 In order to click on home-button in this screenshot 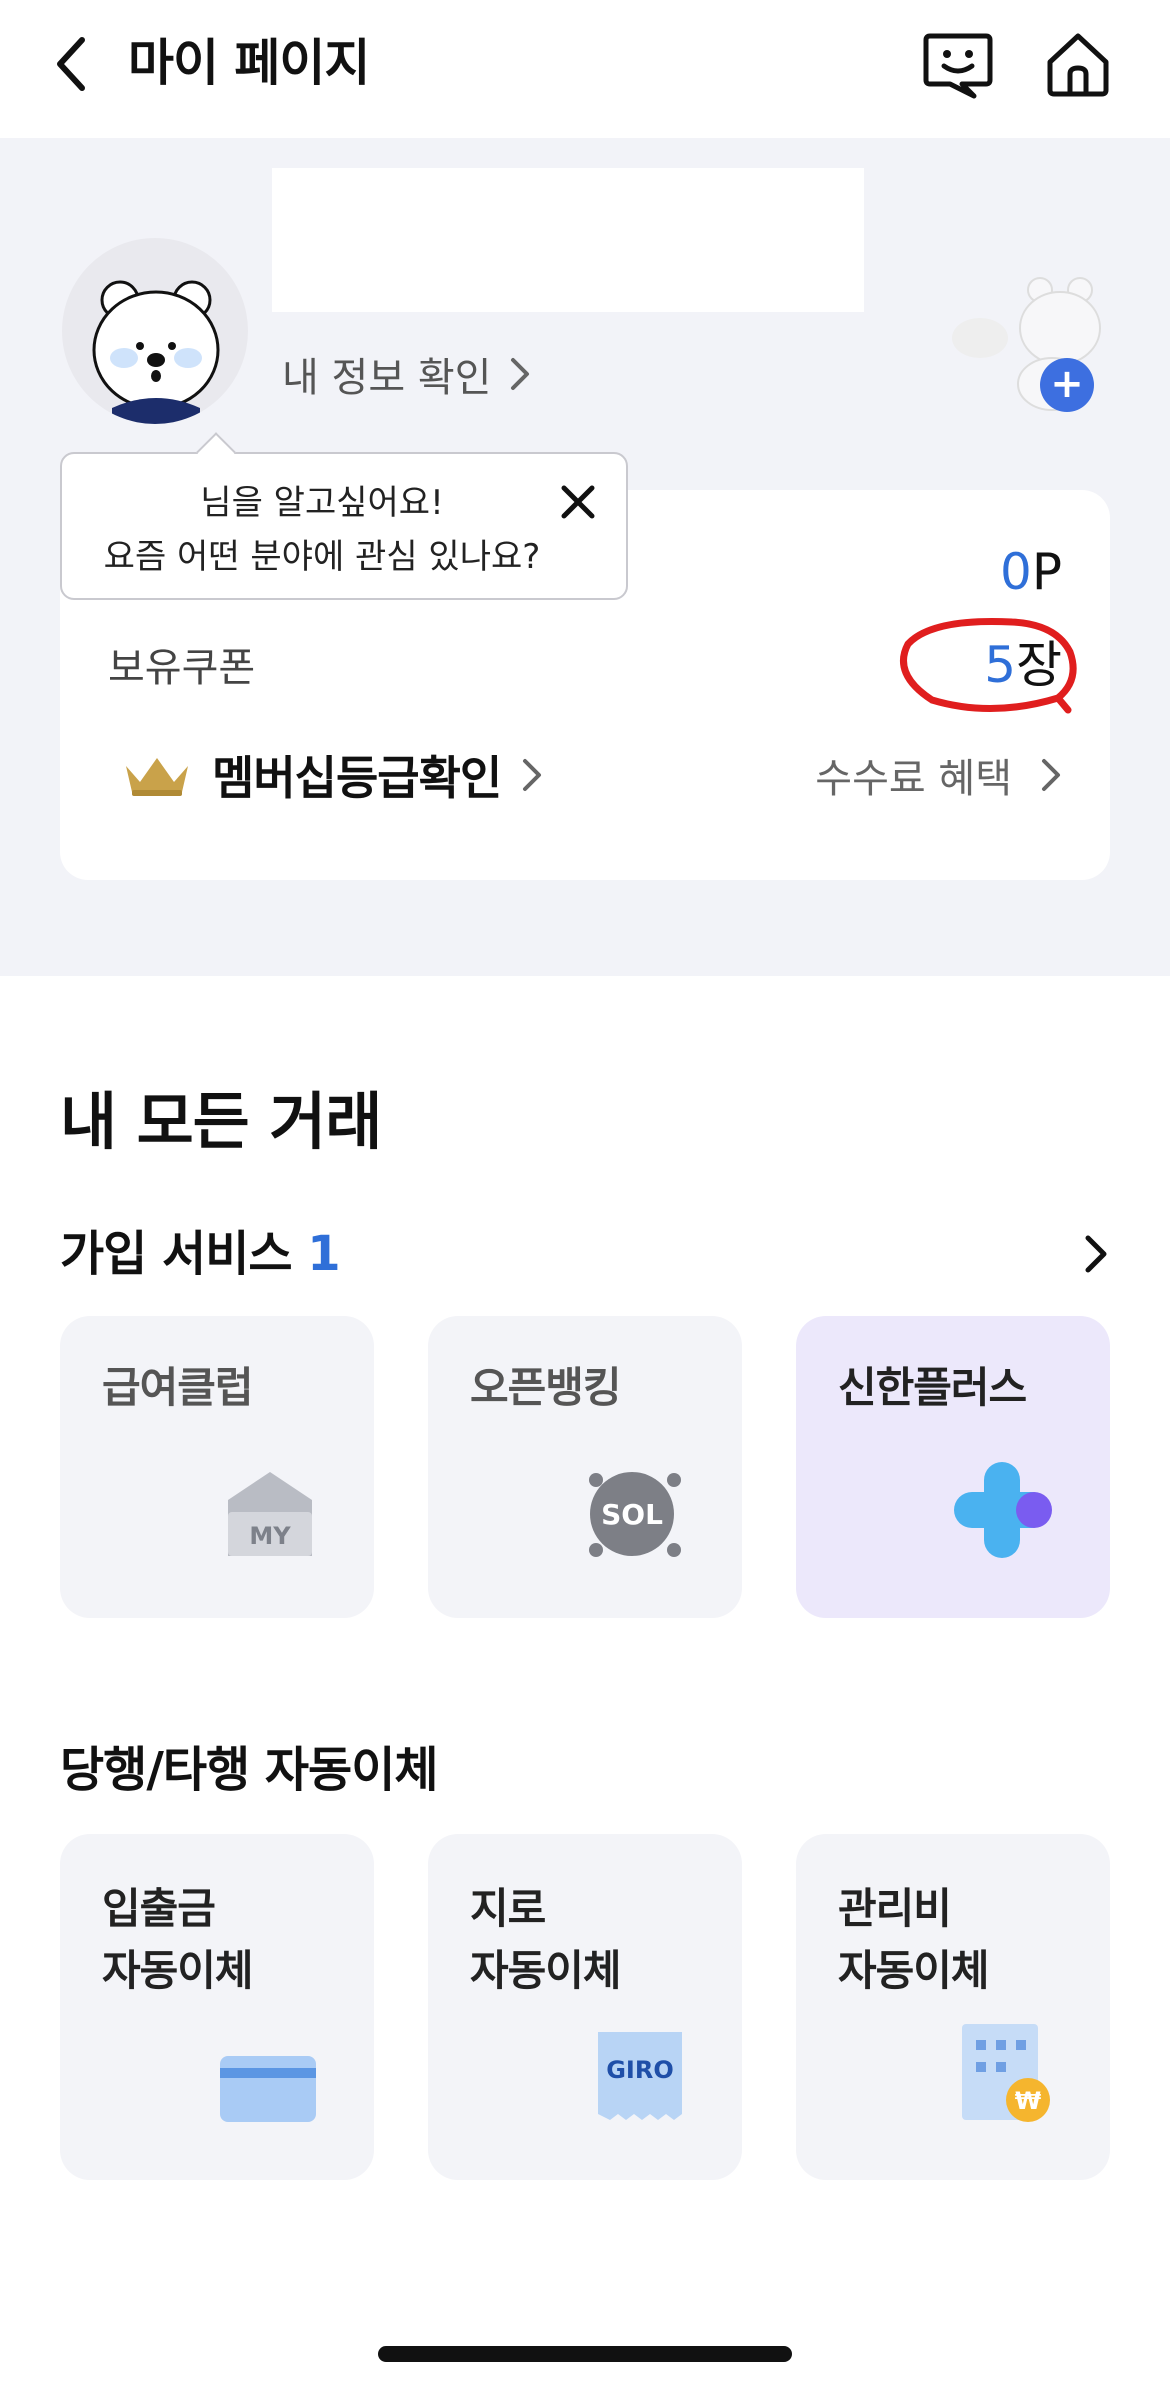, I will do `click(1078, 64)`.